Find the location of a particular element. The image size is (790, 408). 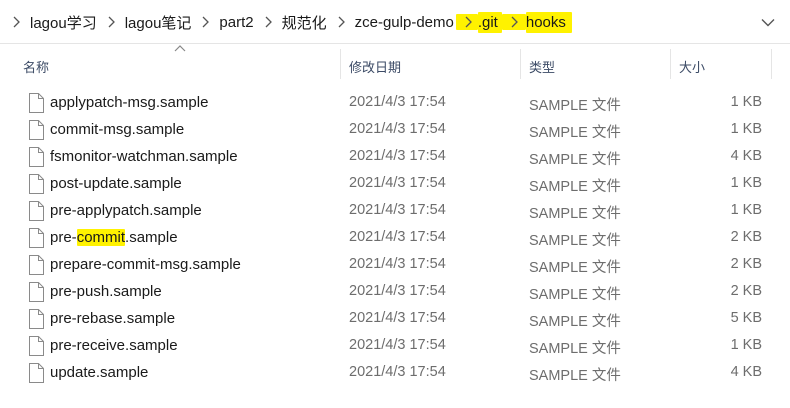

file-name: applypatch-msg.sample is located at coordinates (129, 102).